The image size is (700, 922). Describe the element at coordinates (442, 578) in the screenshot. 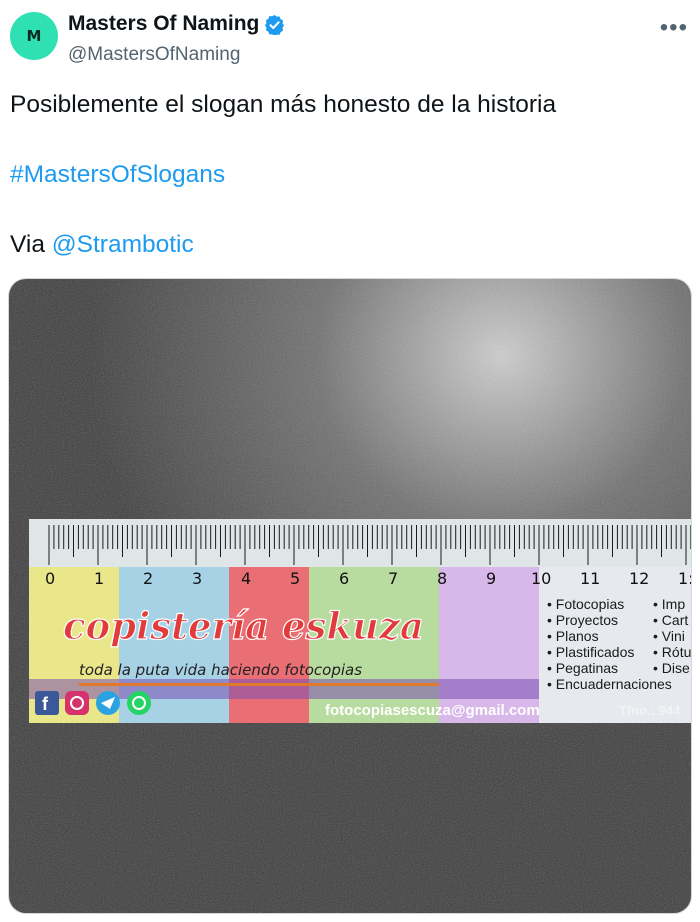

I see `ruler-number: 8` at that location.